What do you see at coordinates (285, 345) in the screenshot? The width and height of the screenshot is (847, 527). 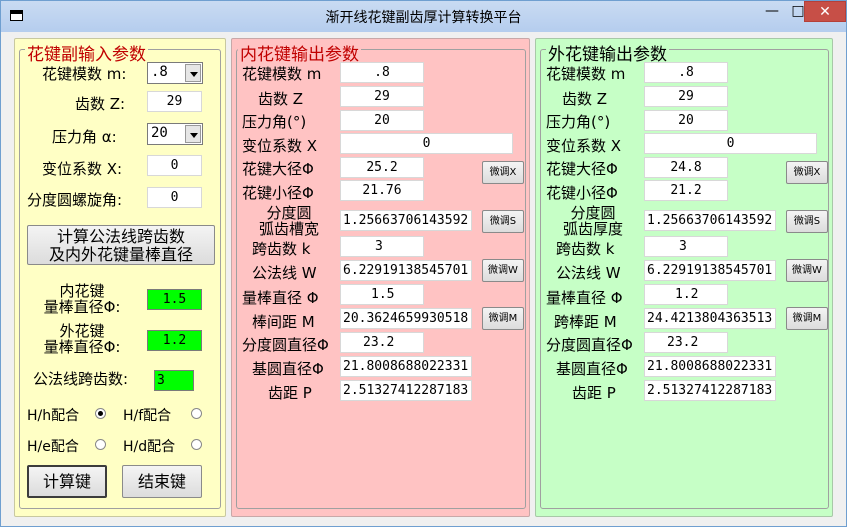 I see `inner-pitch-dia-label: 分度圆直径Φ` at bounding box center [285, 345].